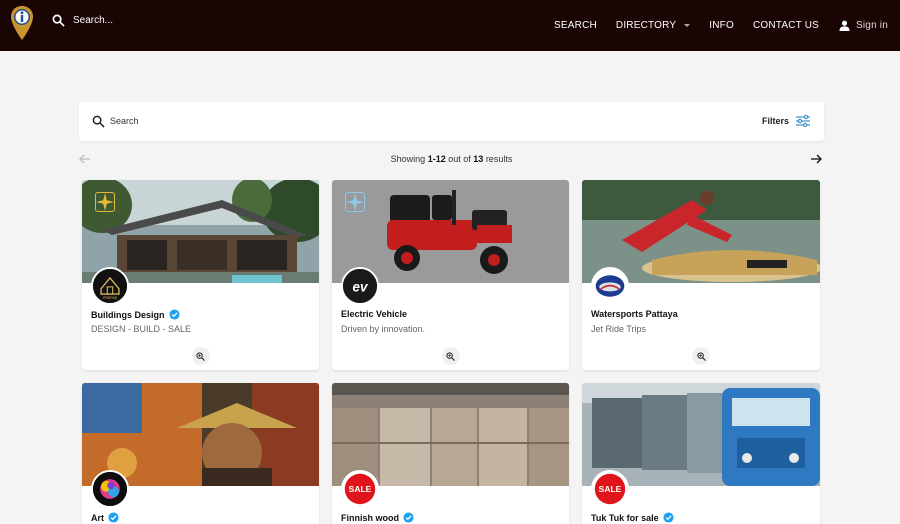 The width and height of the screenshot is (900, 524). I want to click on nav-search: SEARCH, so click(575, 25).